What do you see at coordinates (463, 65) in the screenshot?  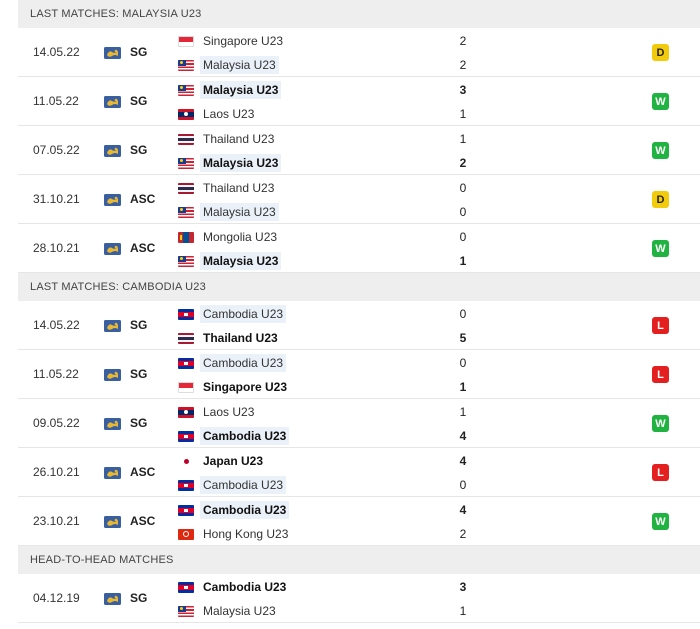 I see `away-score: 2` at bounding box center [463, 65].